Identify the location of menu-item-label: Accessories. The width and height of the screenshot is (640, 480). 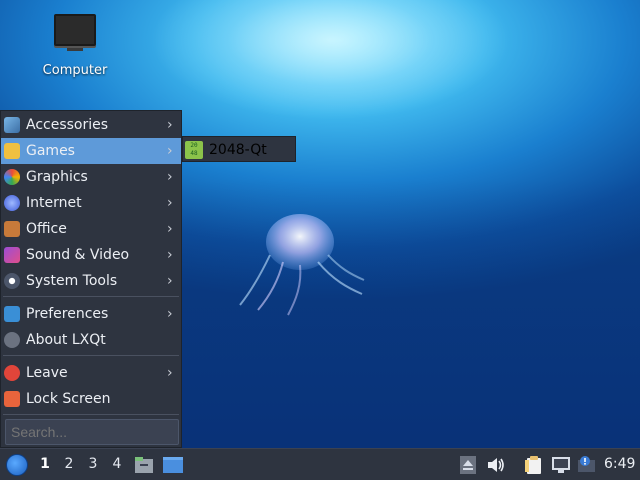
(67, 125).